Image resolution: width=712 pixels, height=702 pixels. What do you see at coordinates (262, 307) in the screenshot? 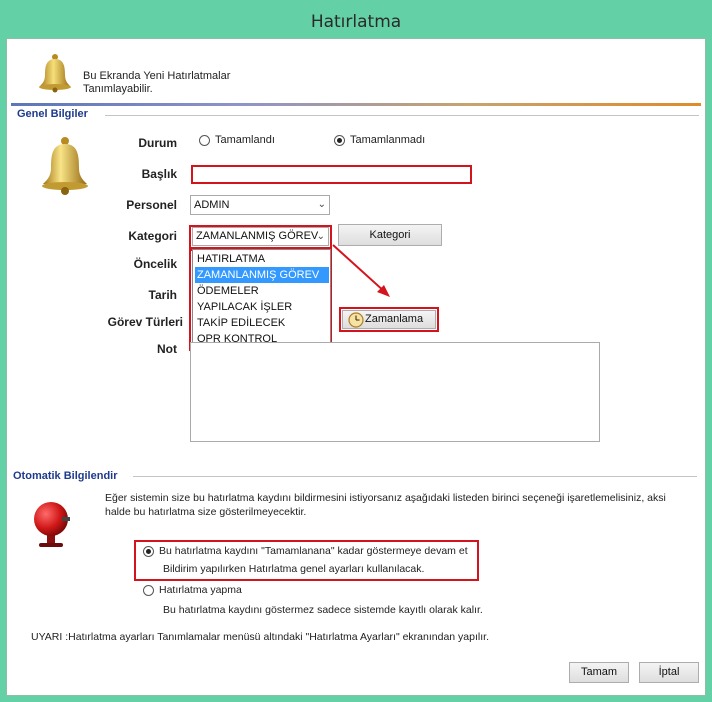
I see `dropdown-item-yapilacak-isler: YAPILACAK İŞLER` at bounding box center [262, 307].